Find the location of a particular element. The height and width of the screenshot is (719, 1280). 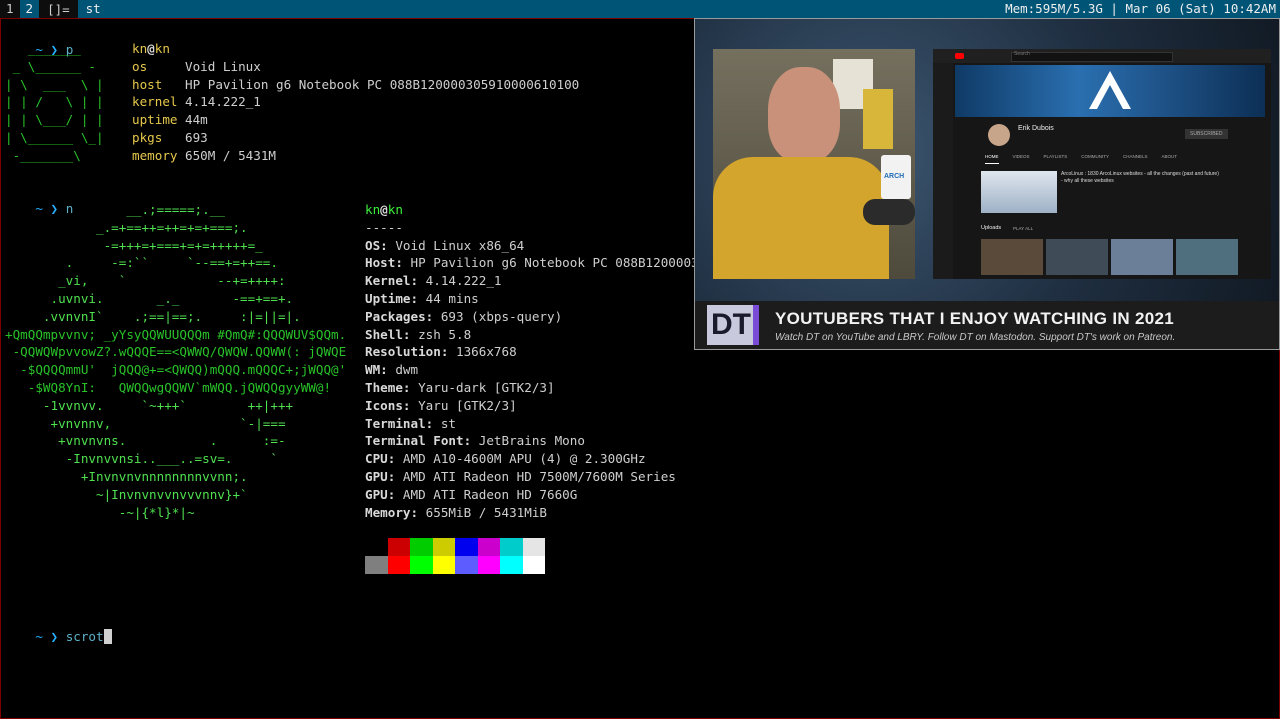

ascii-art-line: -$WQ8YnI: QWQQwgQQWV`mWQQ.jQWQQgyyWW@! is located at coordinates (168, 388).